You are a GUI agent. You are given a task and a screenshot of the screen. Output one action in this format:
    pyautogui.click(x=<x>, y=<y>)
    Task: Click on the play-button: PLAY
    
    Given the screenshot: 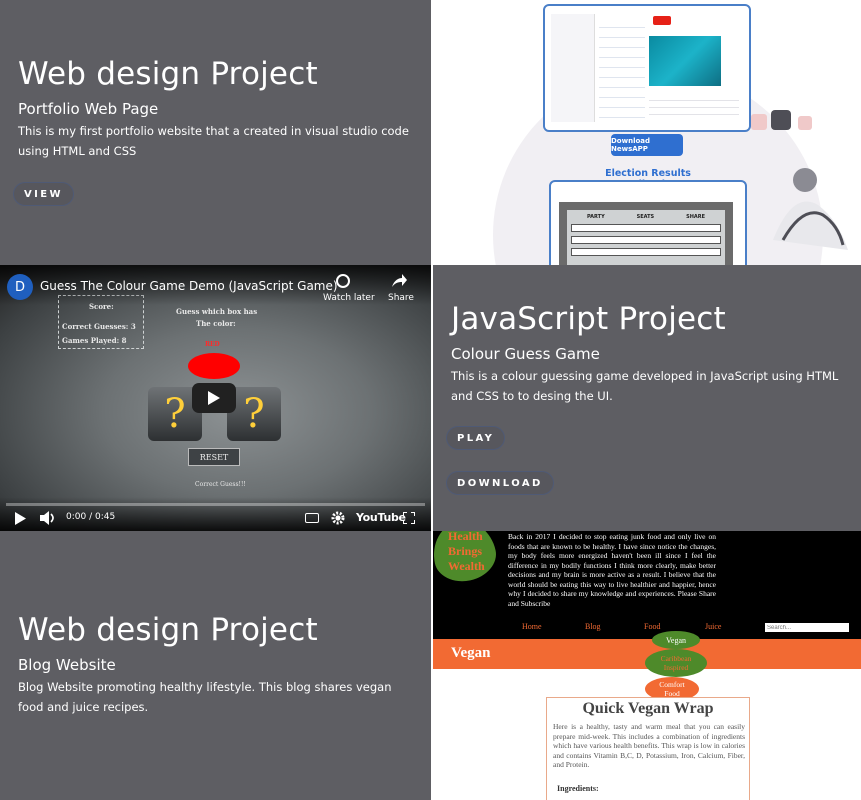 What is the action you would take?
    pyautogui.click(x=476, y=438)
    